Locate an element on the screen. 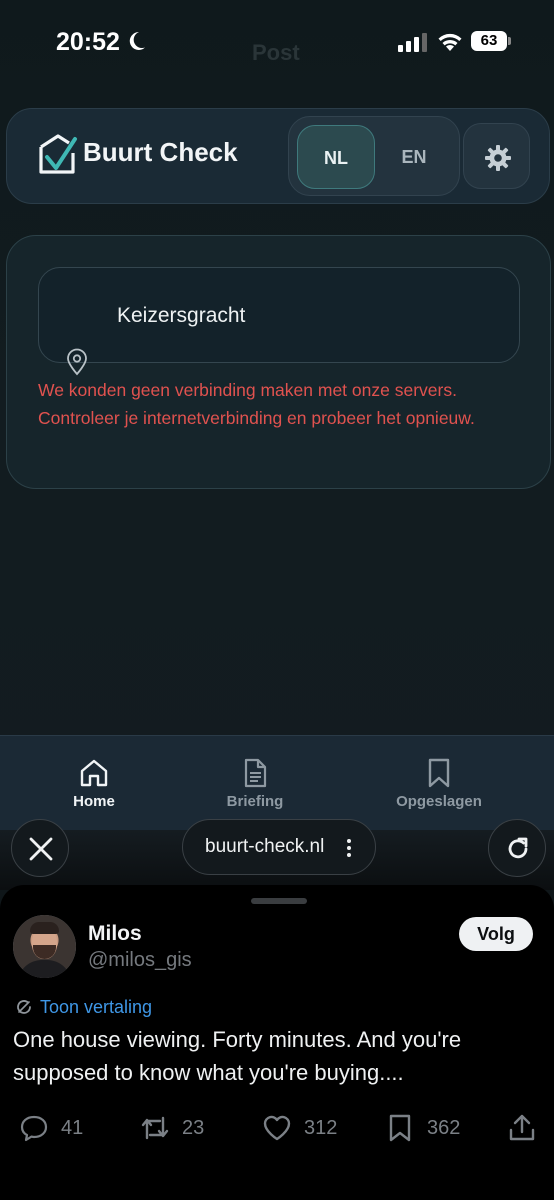 This screenshot has height=1200, width=554. moon-icon is located at coordinates (137, 40).